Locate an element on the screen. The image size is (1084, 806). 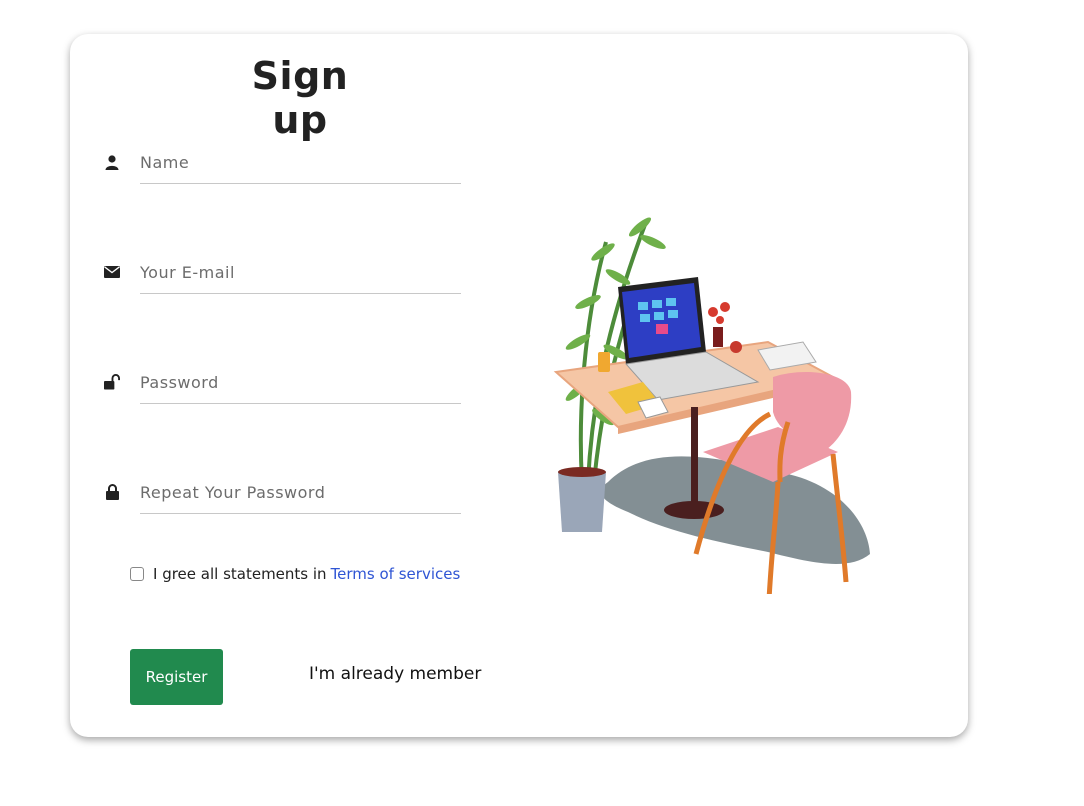
unlock-icon is located at coordinates (112, 382).